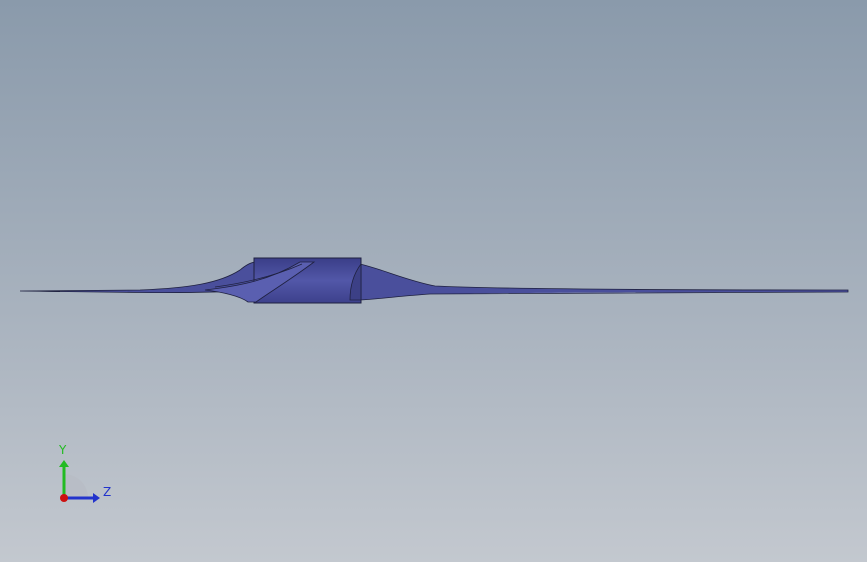  What do you see at coordinates (63, 450) in the screenshot?
I see `y-axis-label: Y` at bounding box center [63, 450].